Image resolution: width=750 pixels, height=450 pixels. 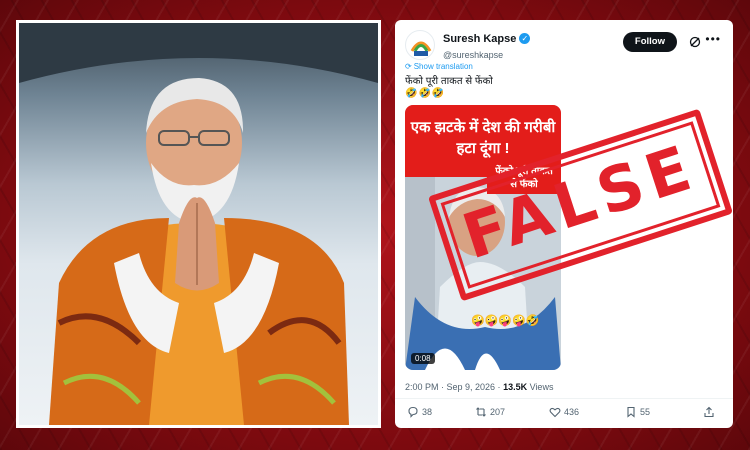 I want to click on follow-button: Follow, so click(x=649, y=42).